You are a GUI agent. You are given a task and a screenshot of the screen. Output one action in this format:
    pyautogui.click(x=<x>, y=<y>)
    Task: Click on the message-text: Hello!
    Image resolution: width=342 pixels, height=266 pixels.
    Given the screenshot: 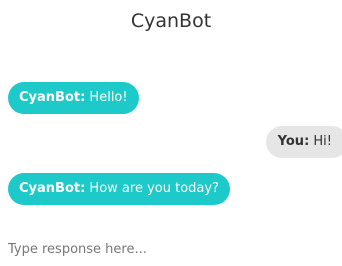 What is the action you would take?
    pyautogui.click(x=106, y=97)
    